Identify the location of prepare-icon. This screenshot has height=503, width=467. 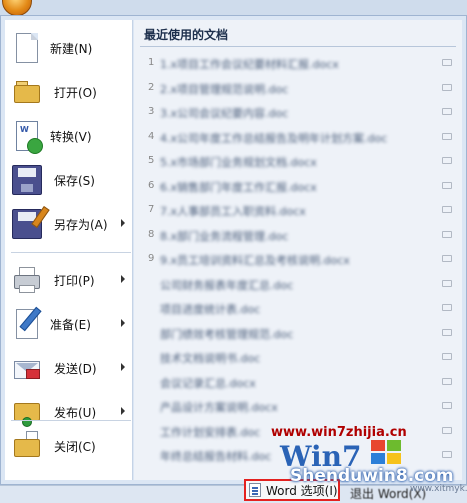
(27, 324).